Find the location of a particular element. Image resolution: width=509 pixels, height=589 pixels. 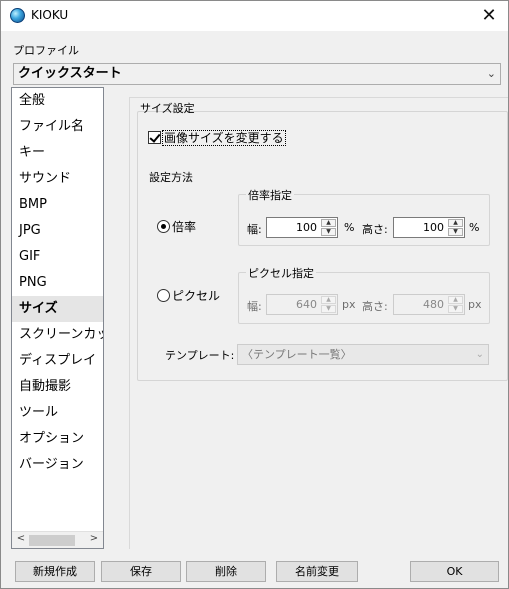

app-icon is located at coordinates (17, 15).